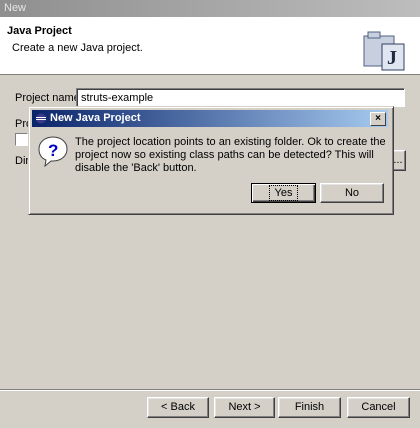  I want to click on dialog-close-button: ×, so click(378, 119).